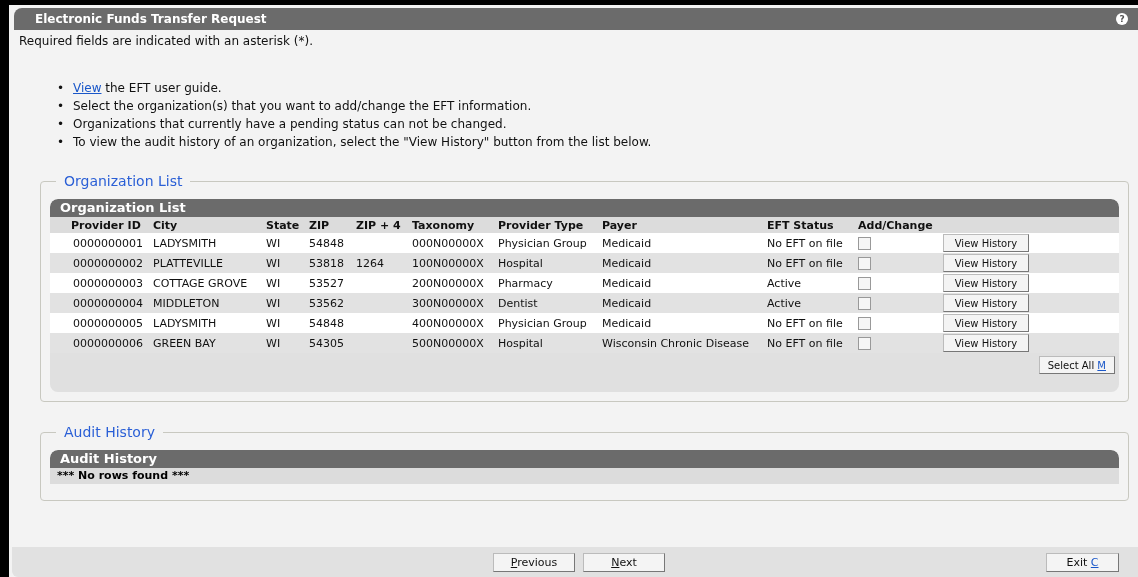 The height and width of the screenshot is (577, 1138). What do you see at coordinates (534, 562) in the screenshot?
I see `footer-button: Previous` at bounding box center [534, 562].